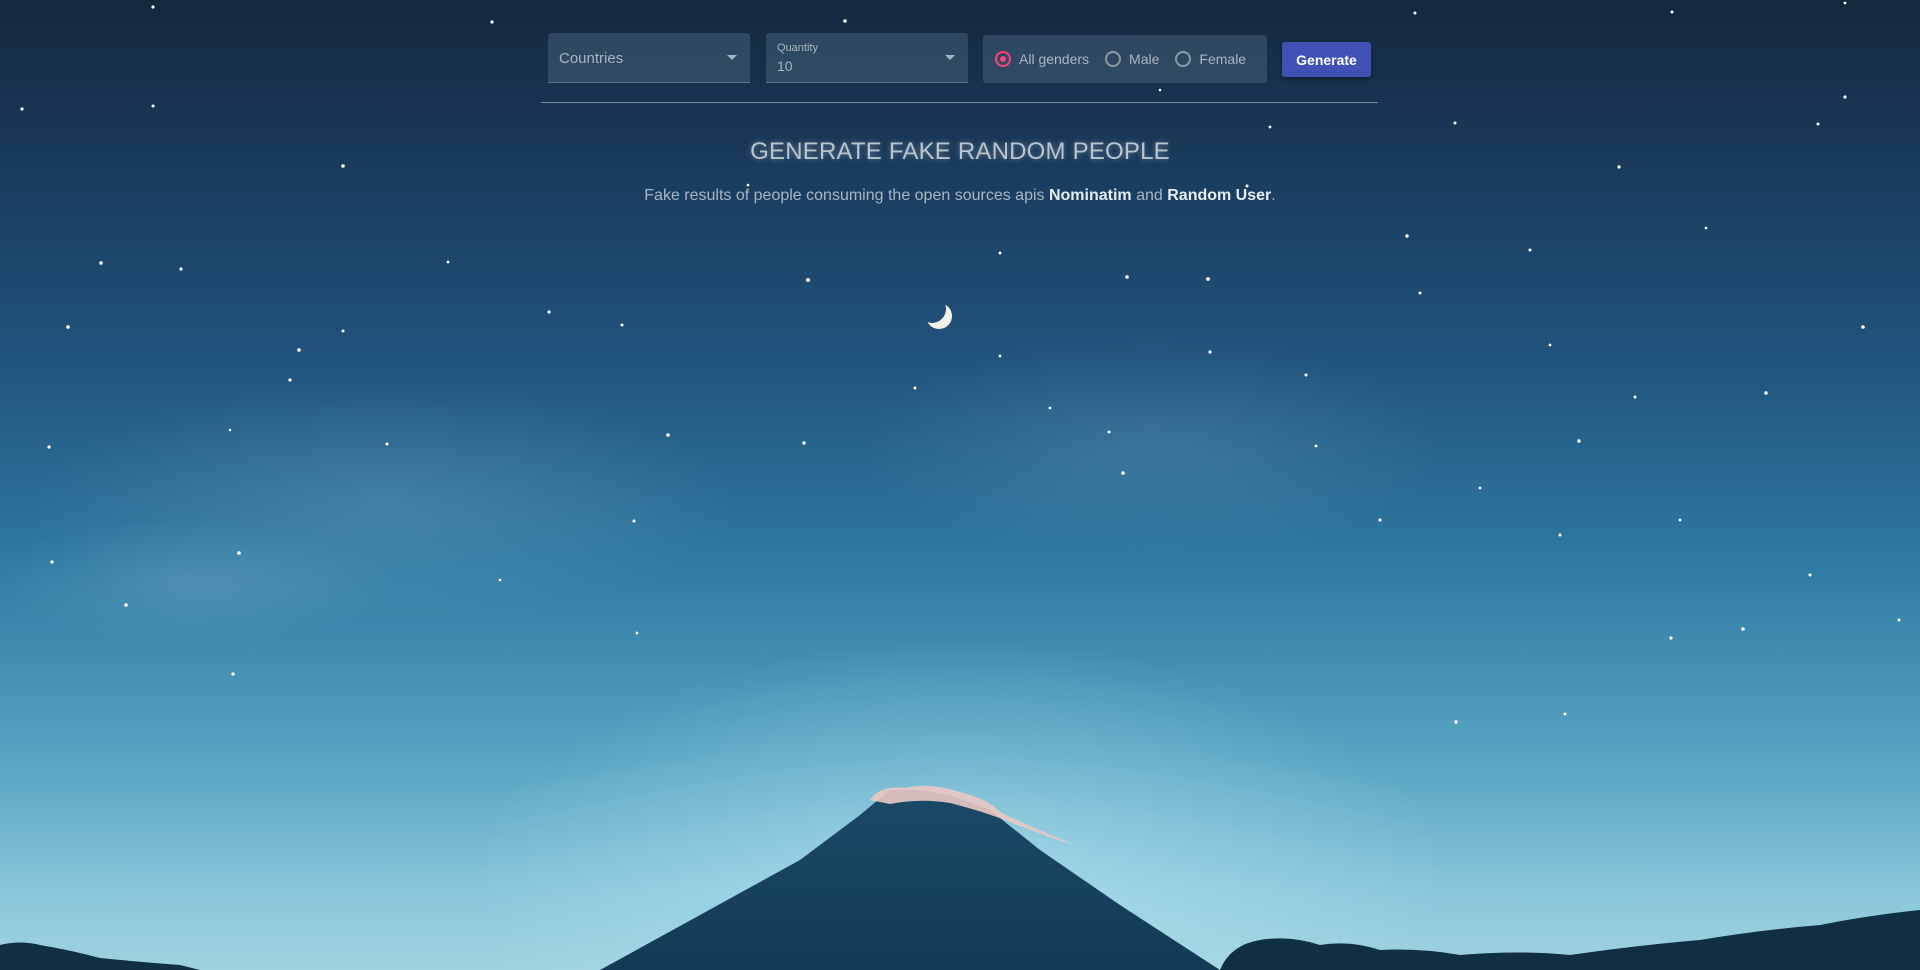 The height and width of the screenshot is (970, 1920). I want to click on radio-female: Female, so click(1210, 59).